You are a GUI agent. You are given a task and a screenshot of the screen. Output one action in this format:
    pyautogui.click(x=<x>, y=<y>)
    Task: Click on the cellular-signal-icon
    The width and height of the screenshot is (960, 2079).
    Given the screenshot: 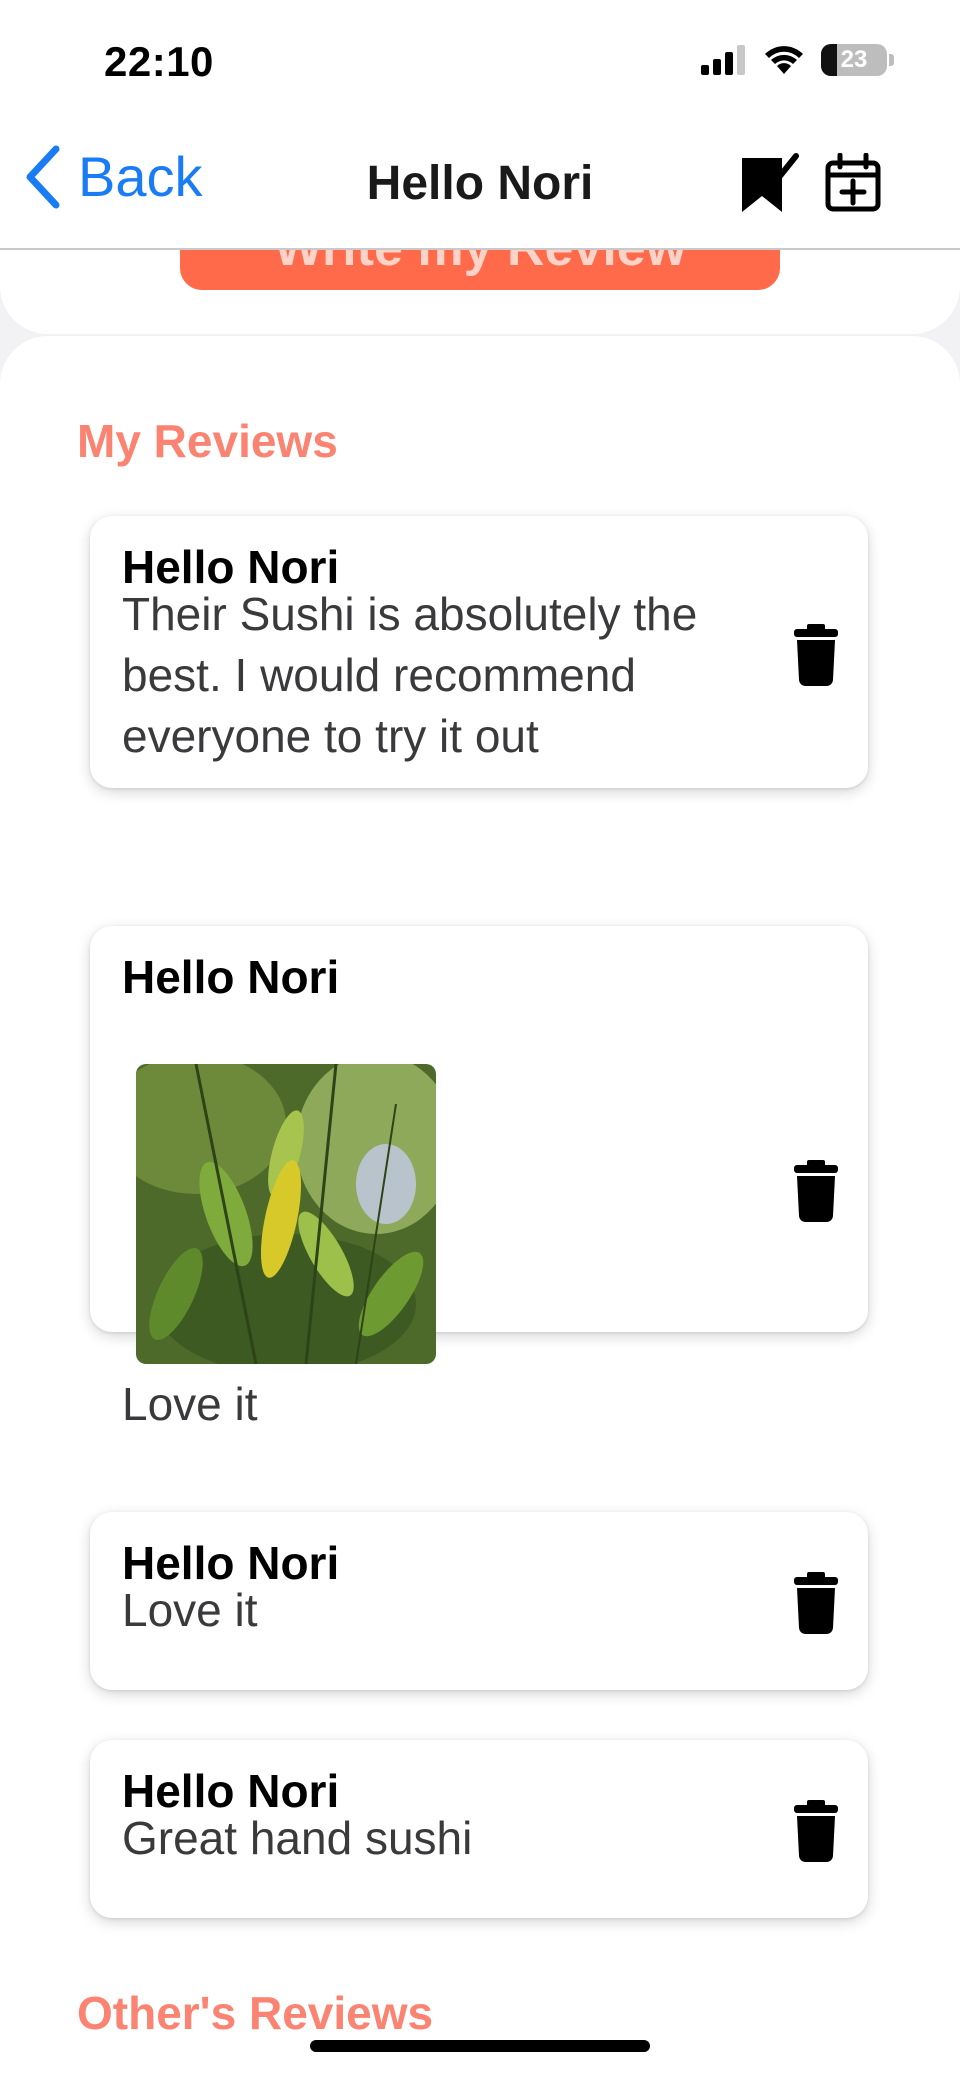 What is the action you would take?
    pyautogui.click(x=723, y=60)
    